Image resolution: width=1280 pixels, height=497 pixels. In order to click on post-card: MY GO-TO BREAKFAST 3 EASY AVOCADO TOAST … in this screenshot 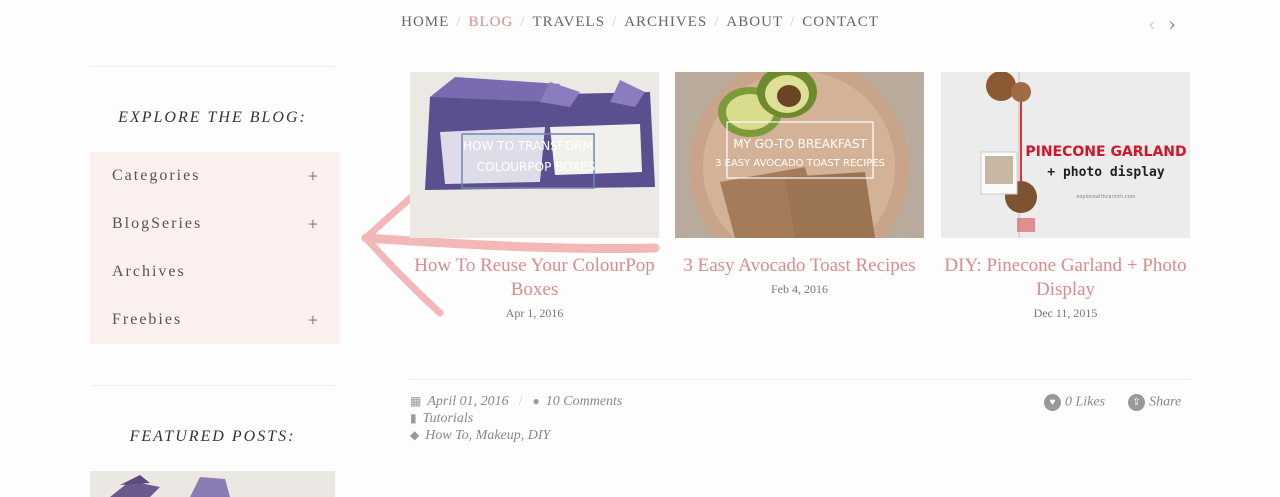, I will do `click(799, 184)`.